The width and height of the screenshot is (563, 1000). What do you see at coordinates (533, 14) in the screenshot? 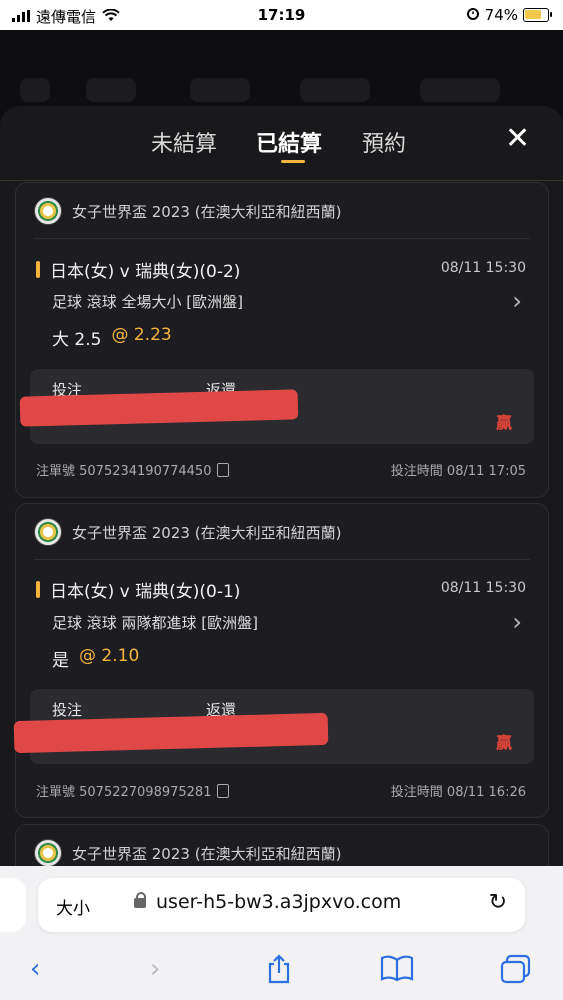
I see `battery-fill` at bounding box center [533, 14].